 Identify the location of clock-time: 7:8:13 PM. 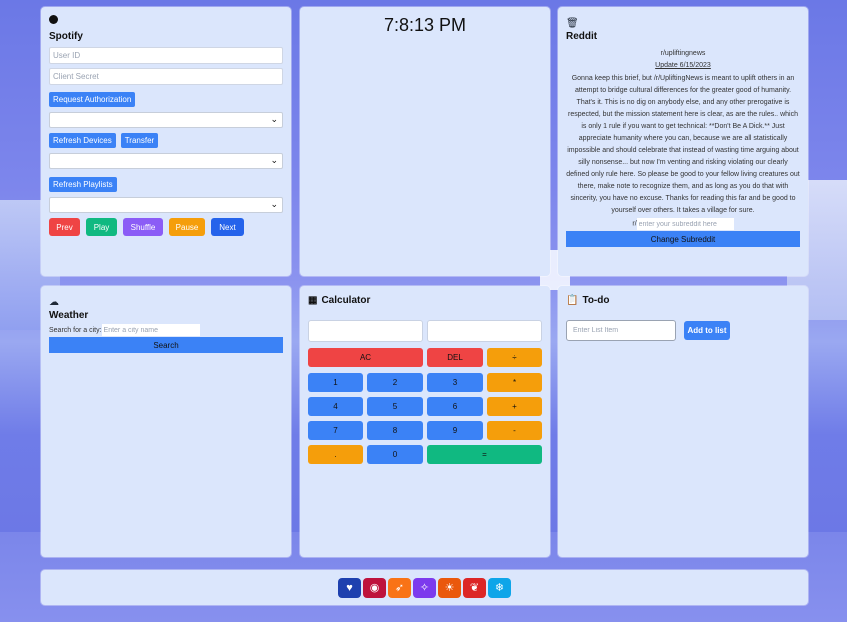
(425, 25).